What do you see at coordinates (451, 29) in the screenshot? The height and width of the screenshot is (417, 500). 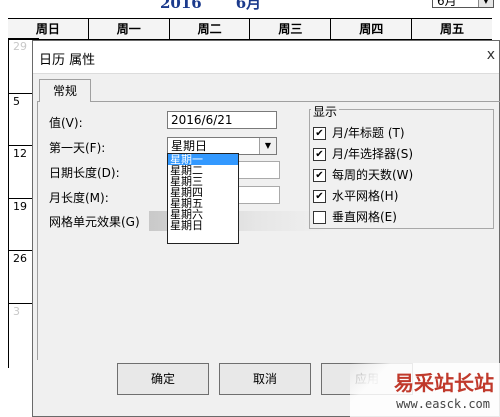 I see `weekday-header-cell: 周五` at bounding box center [451, 29].